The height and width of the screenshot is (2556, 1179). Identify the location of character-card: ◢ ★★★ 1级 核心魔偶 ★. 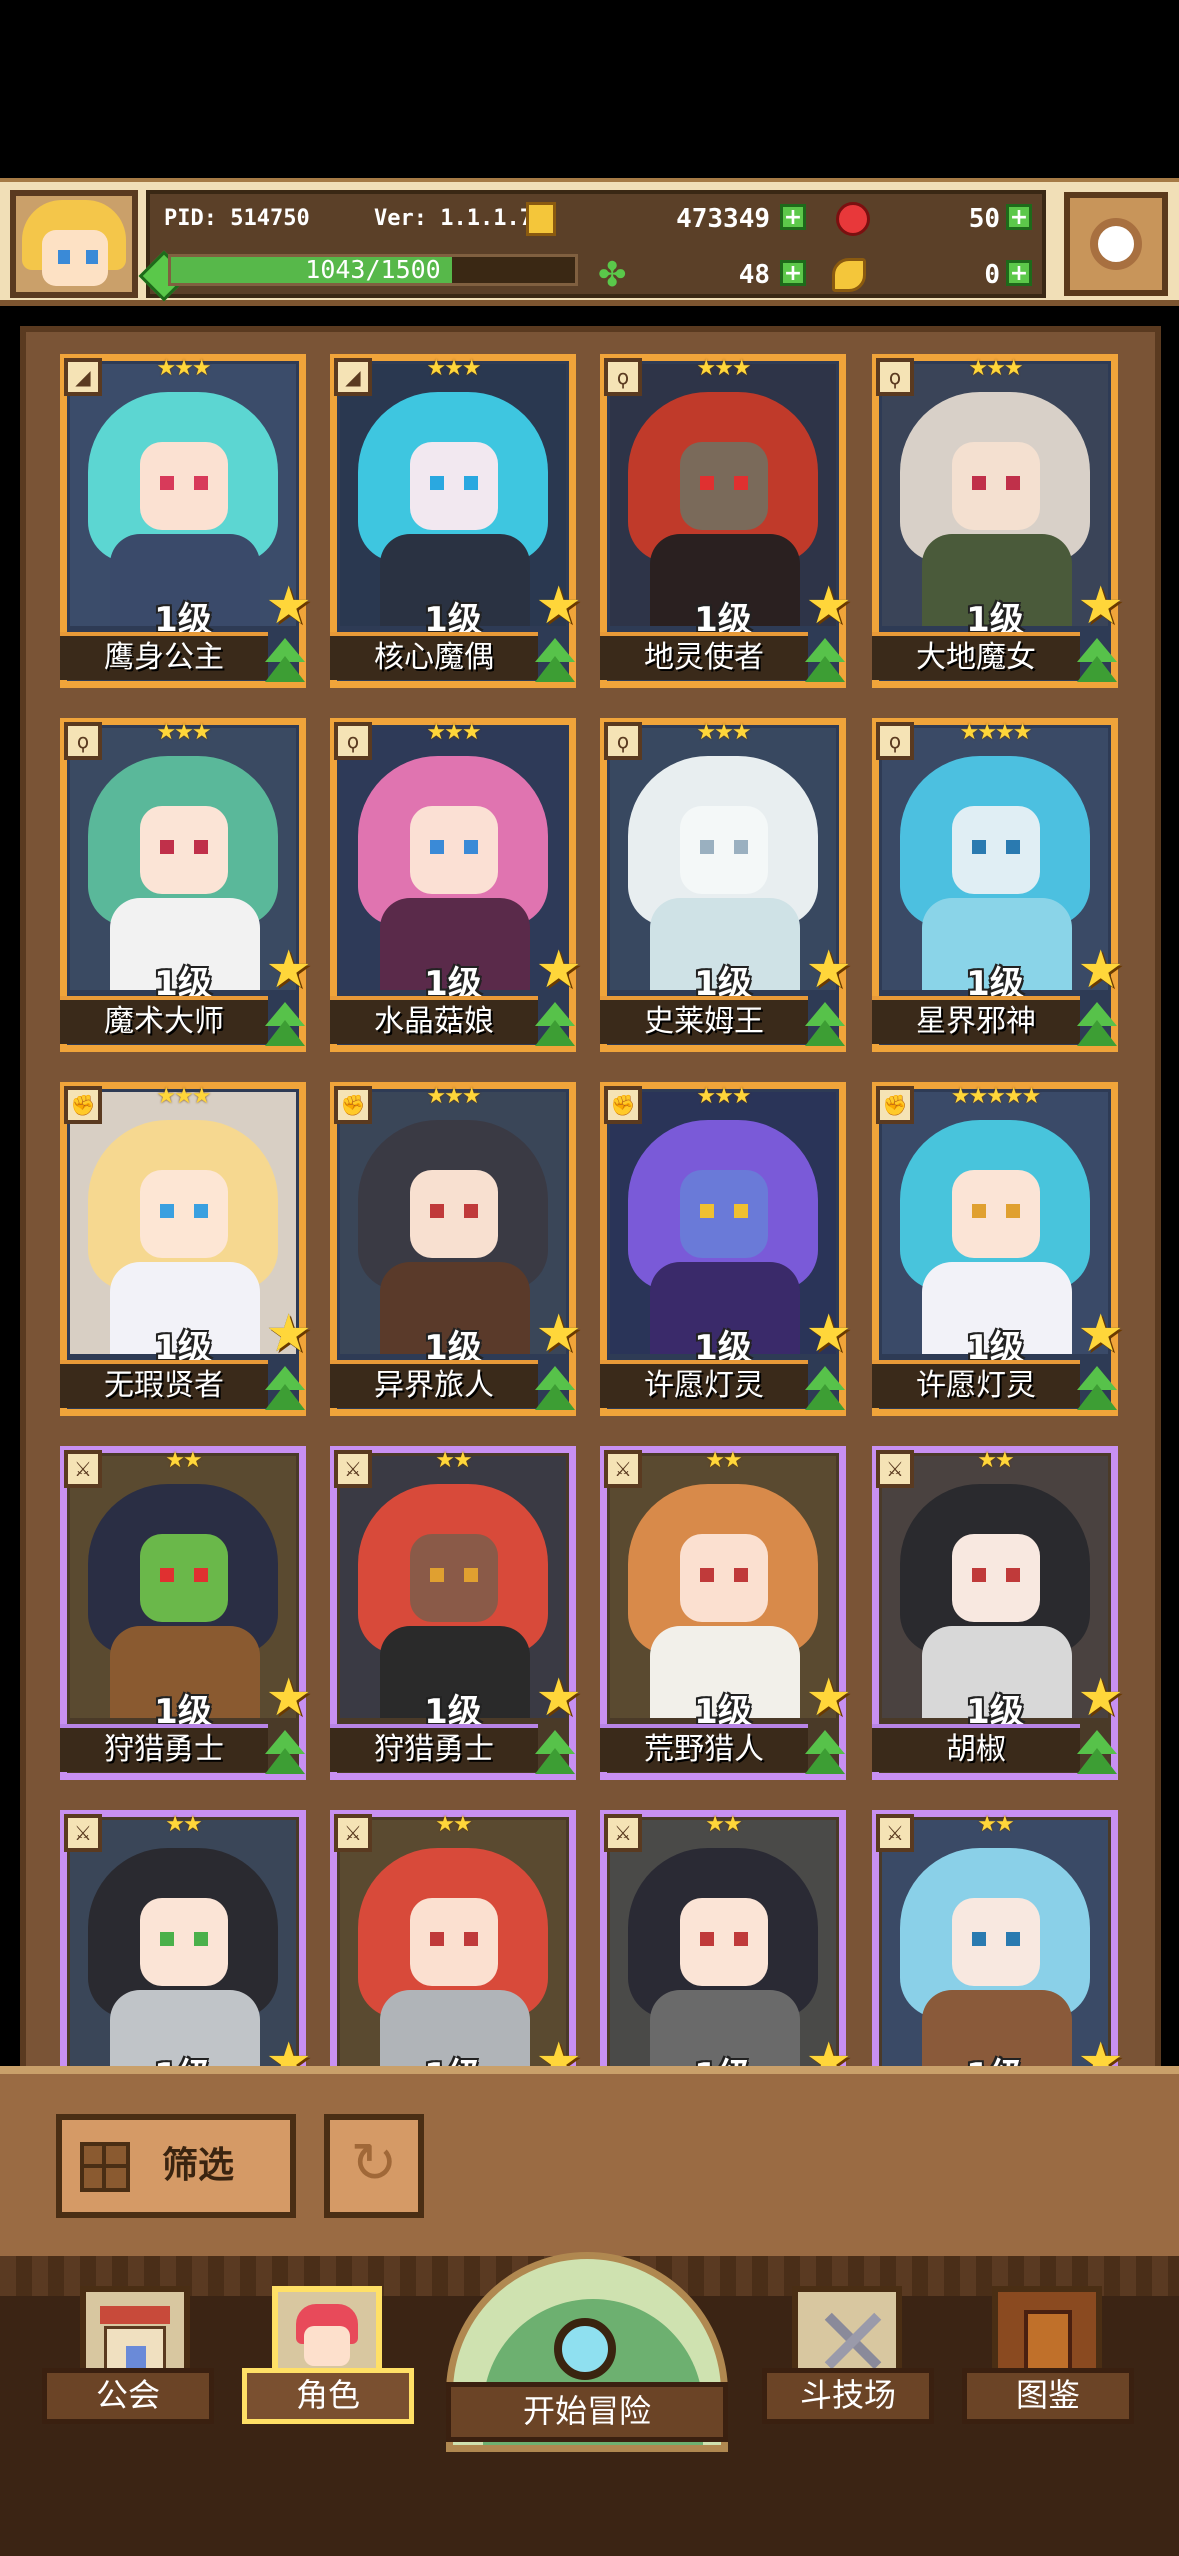
(456, 521).